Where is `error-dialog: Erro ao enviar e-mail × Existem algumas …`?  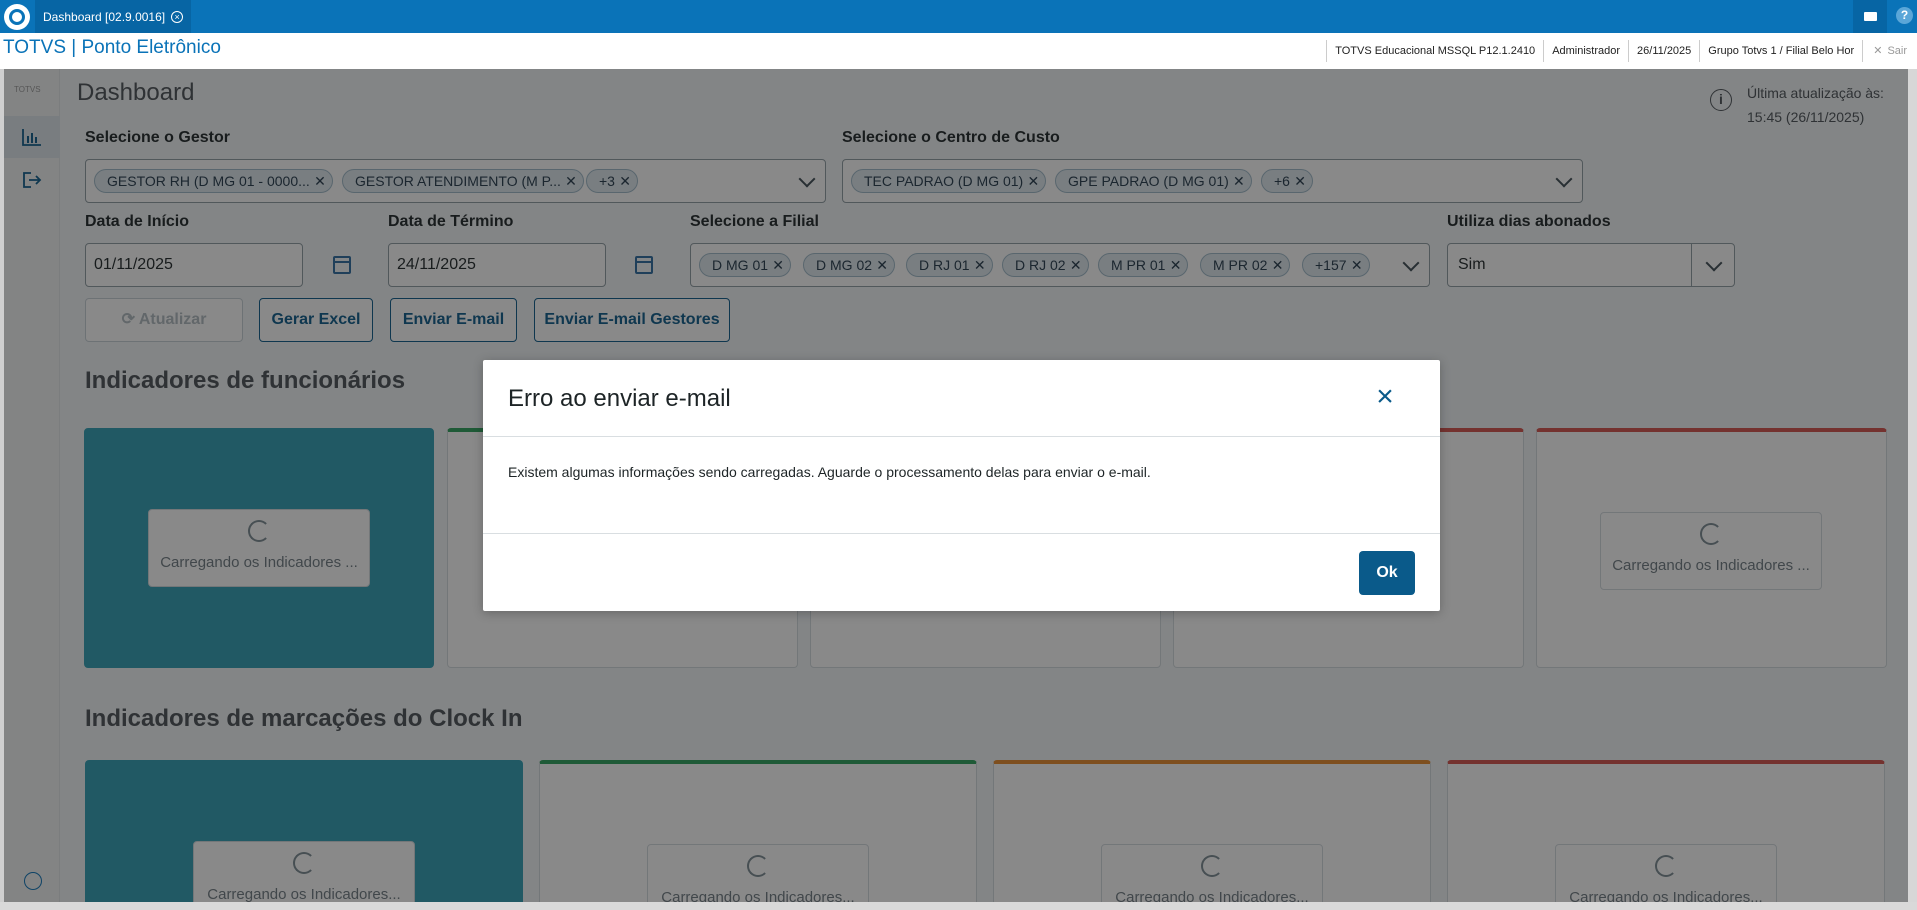
error-dialog: Erro ao enviar e-mail × Existem algumas … is located at coordinates (961, 485).